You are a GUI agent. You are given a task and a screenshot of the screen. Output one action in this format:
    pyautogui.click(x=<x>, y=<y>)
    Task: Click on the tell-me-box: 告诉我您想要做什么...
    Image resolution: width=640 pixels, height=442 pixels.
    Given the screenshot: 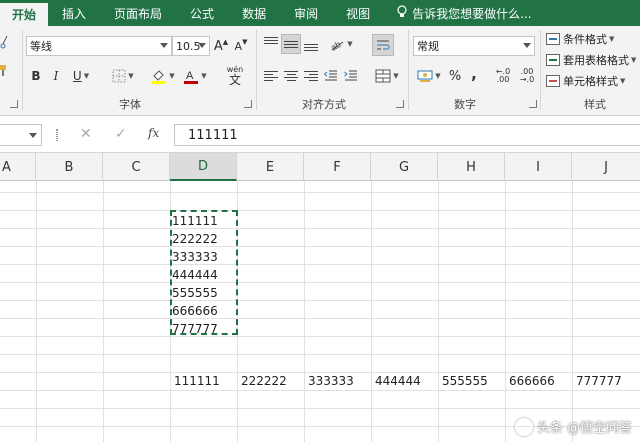 What is the action you would take?
    pyautogui.click(x=458, y=13)
    